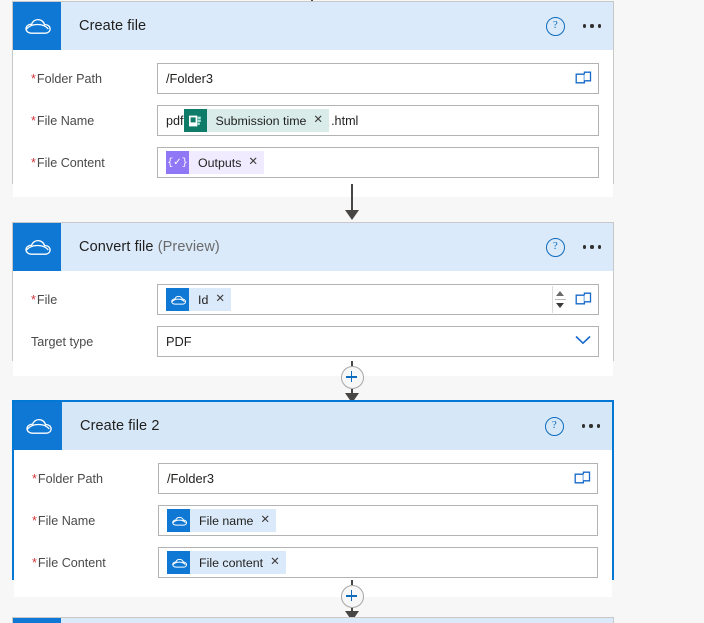  I want to click on field-row-file-name: *File Name pdf Submission time ✕ .html, so click(313, 120).